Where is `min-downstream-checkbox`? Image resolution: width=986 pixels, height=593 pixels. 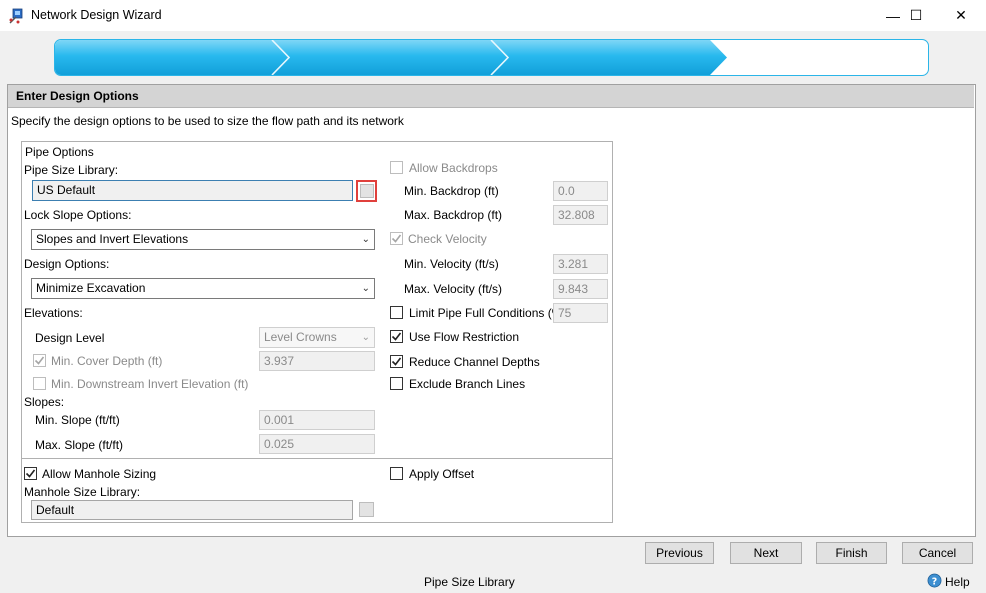 min-downstream-checkbox is located at coordinates (39, 383).